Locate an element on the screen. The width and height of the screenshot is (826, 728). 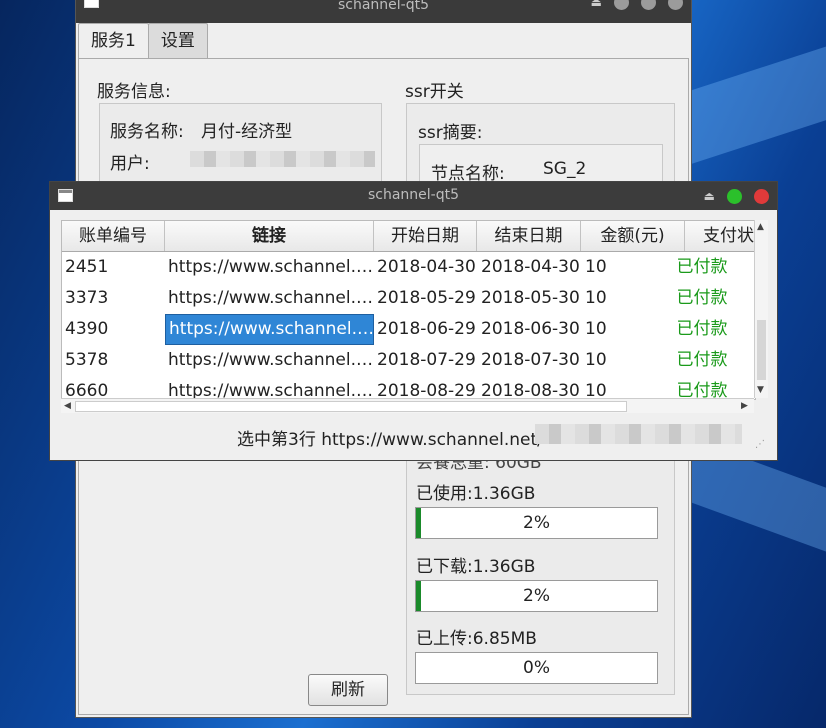
cell-start: 2018-04-30 is located at coordinates (426, 267).